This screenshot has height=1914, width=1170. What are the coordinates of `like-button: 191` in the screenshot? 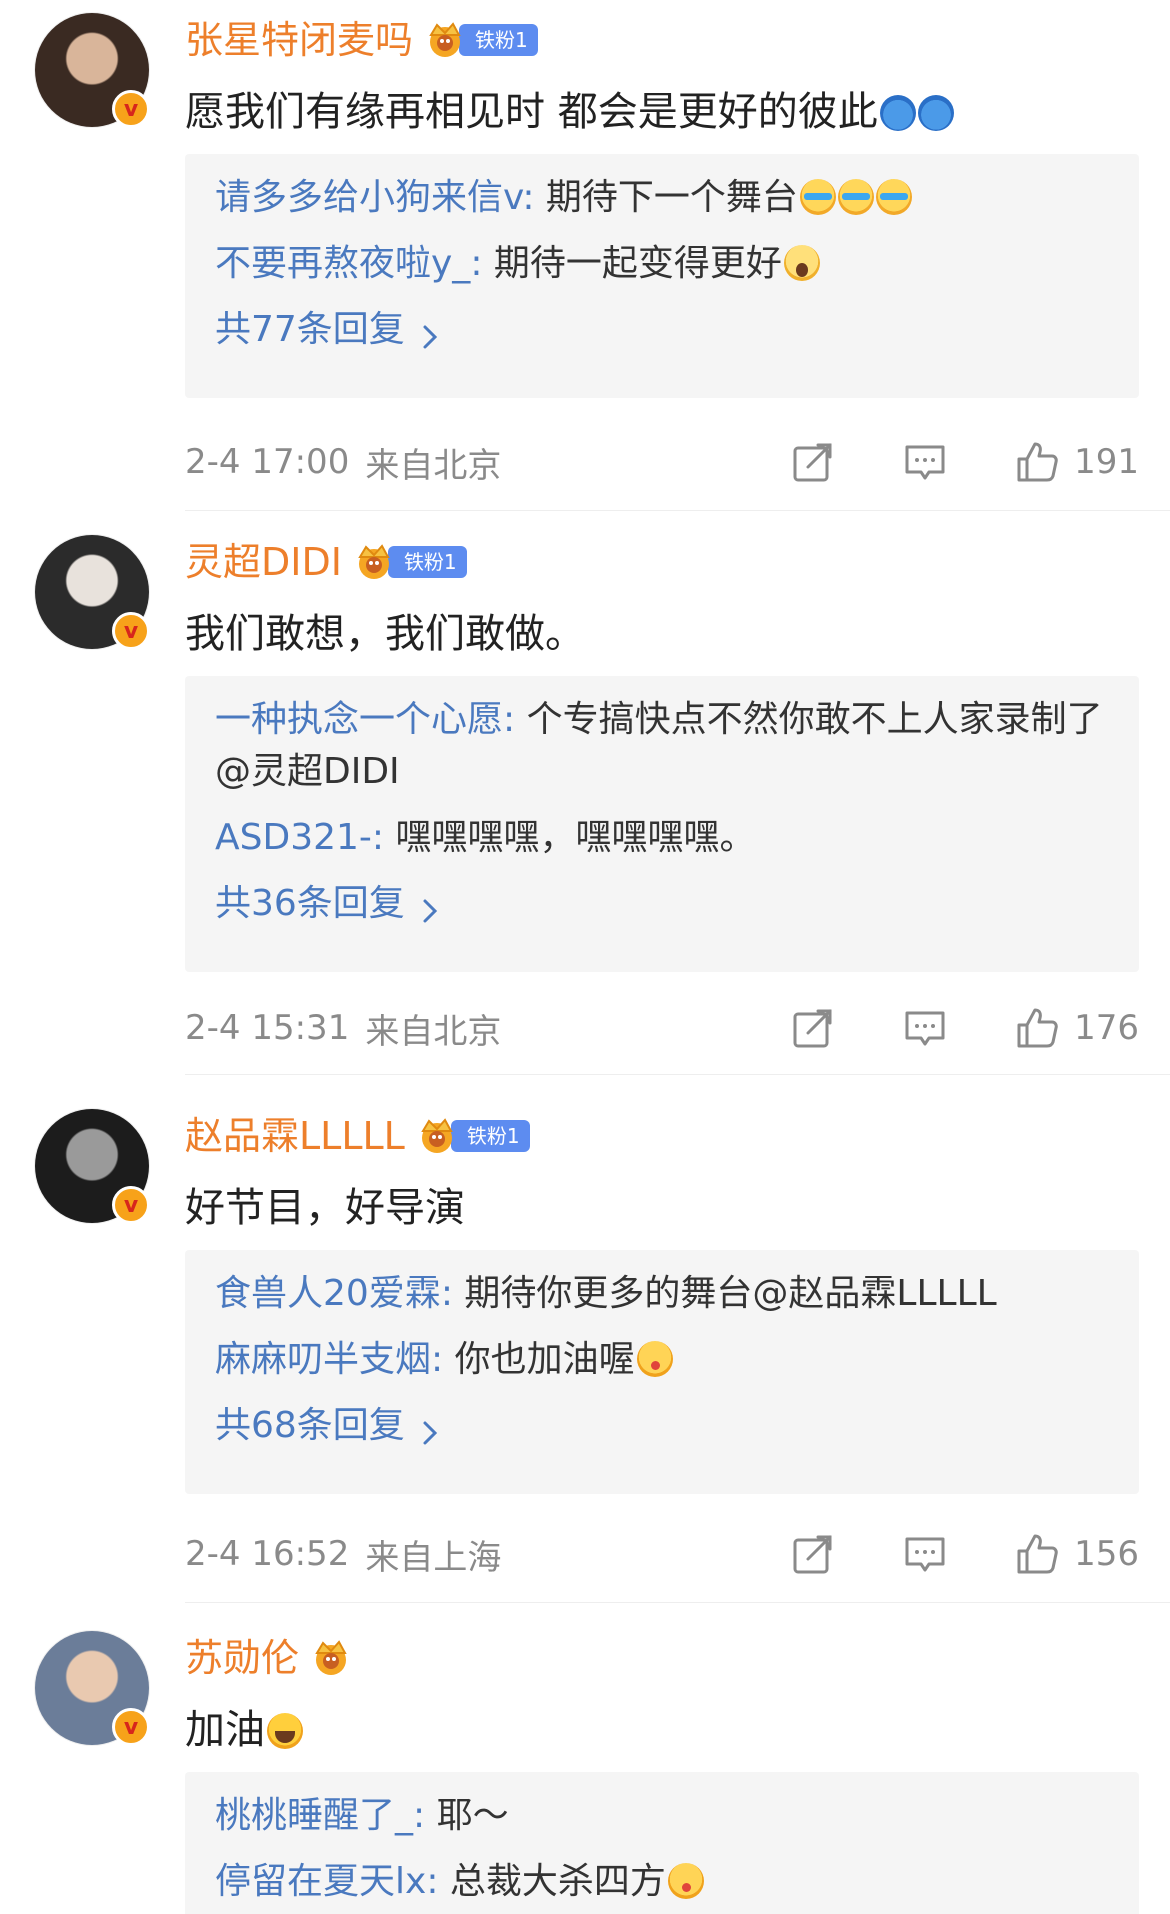 It's located at (1076, 462).